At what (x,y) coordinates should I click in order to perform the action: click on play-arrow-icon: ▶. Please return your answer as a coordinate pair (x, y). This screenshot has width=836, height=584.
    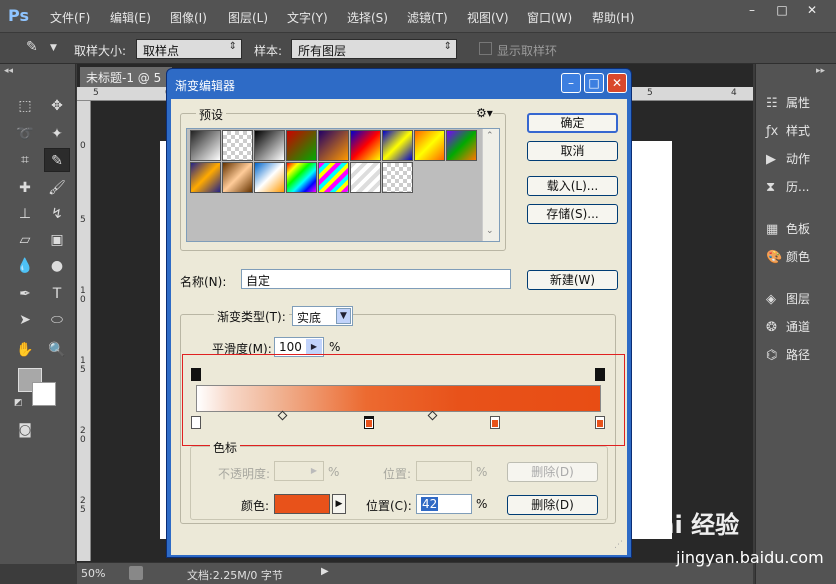
    Looking at the image, I should click on (325, 571).